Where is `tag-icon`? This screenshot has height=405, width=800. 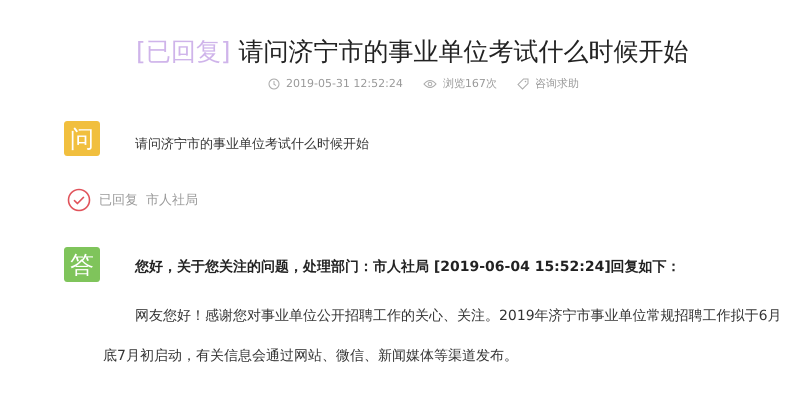 tag-icon is located at coordinates (522, 84).